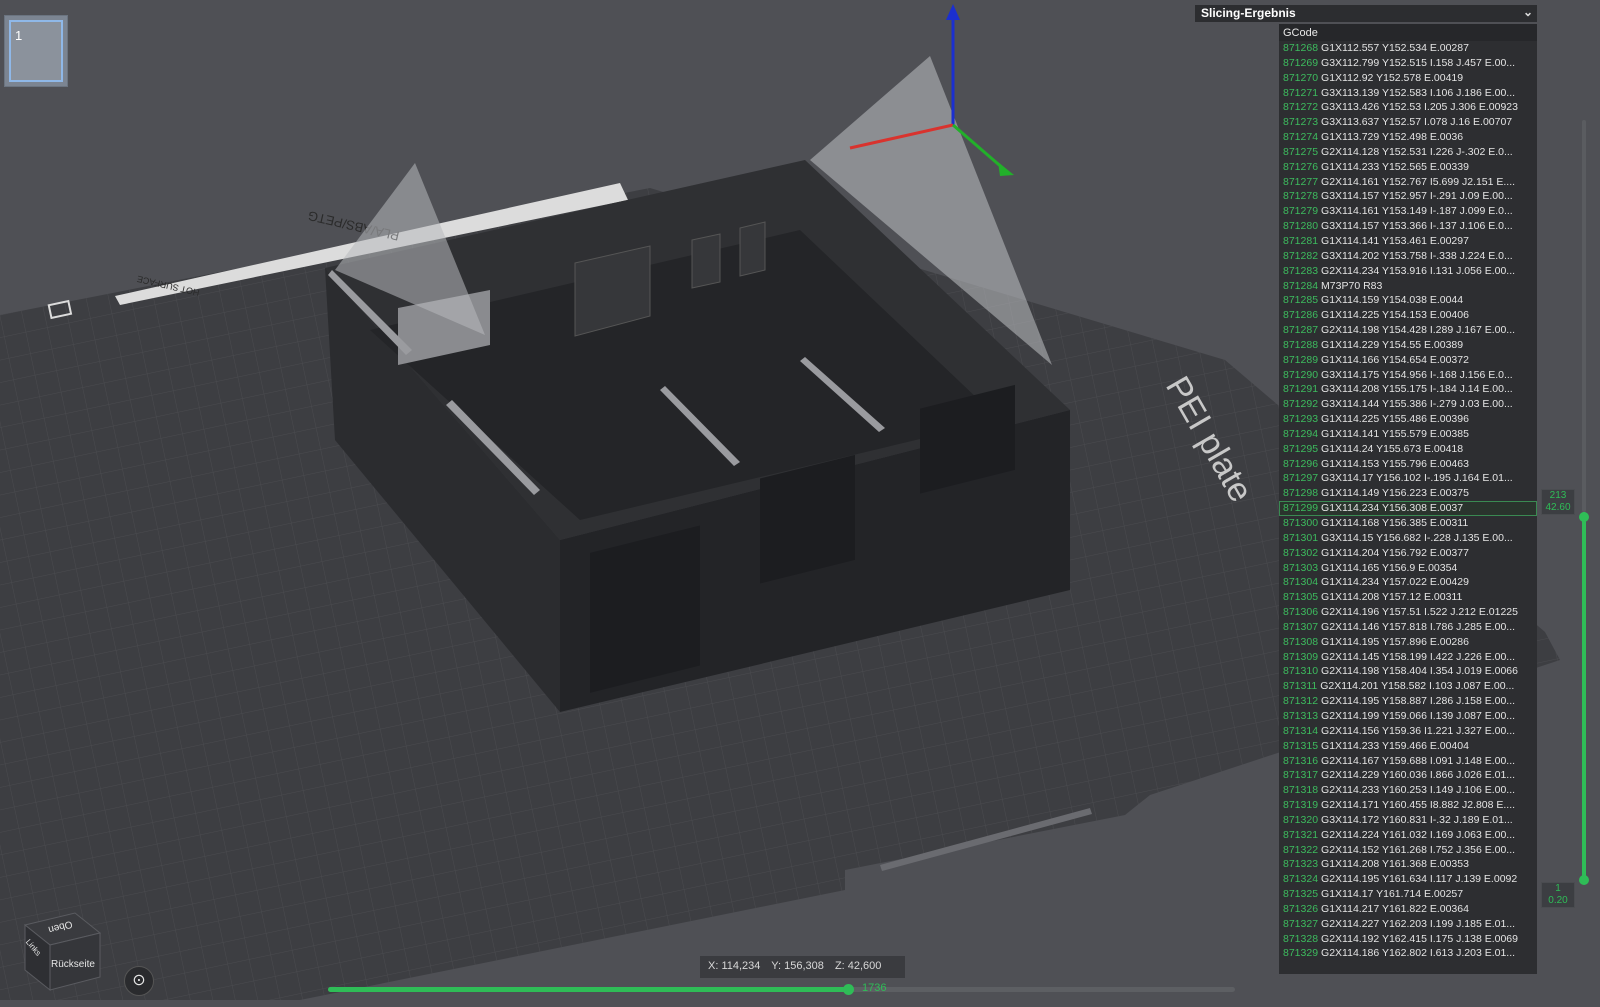  What do you see at coordinates (1392, 448) in the screenshot?
I see `gcode-line-command: G1X114.24 Y155.673 E.00418` at bounding box center [1392, 448].